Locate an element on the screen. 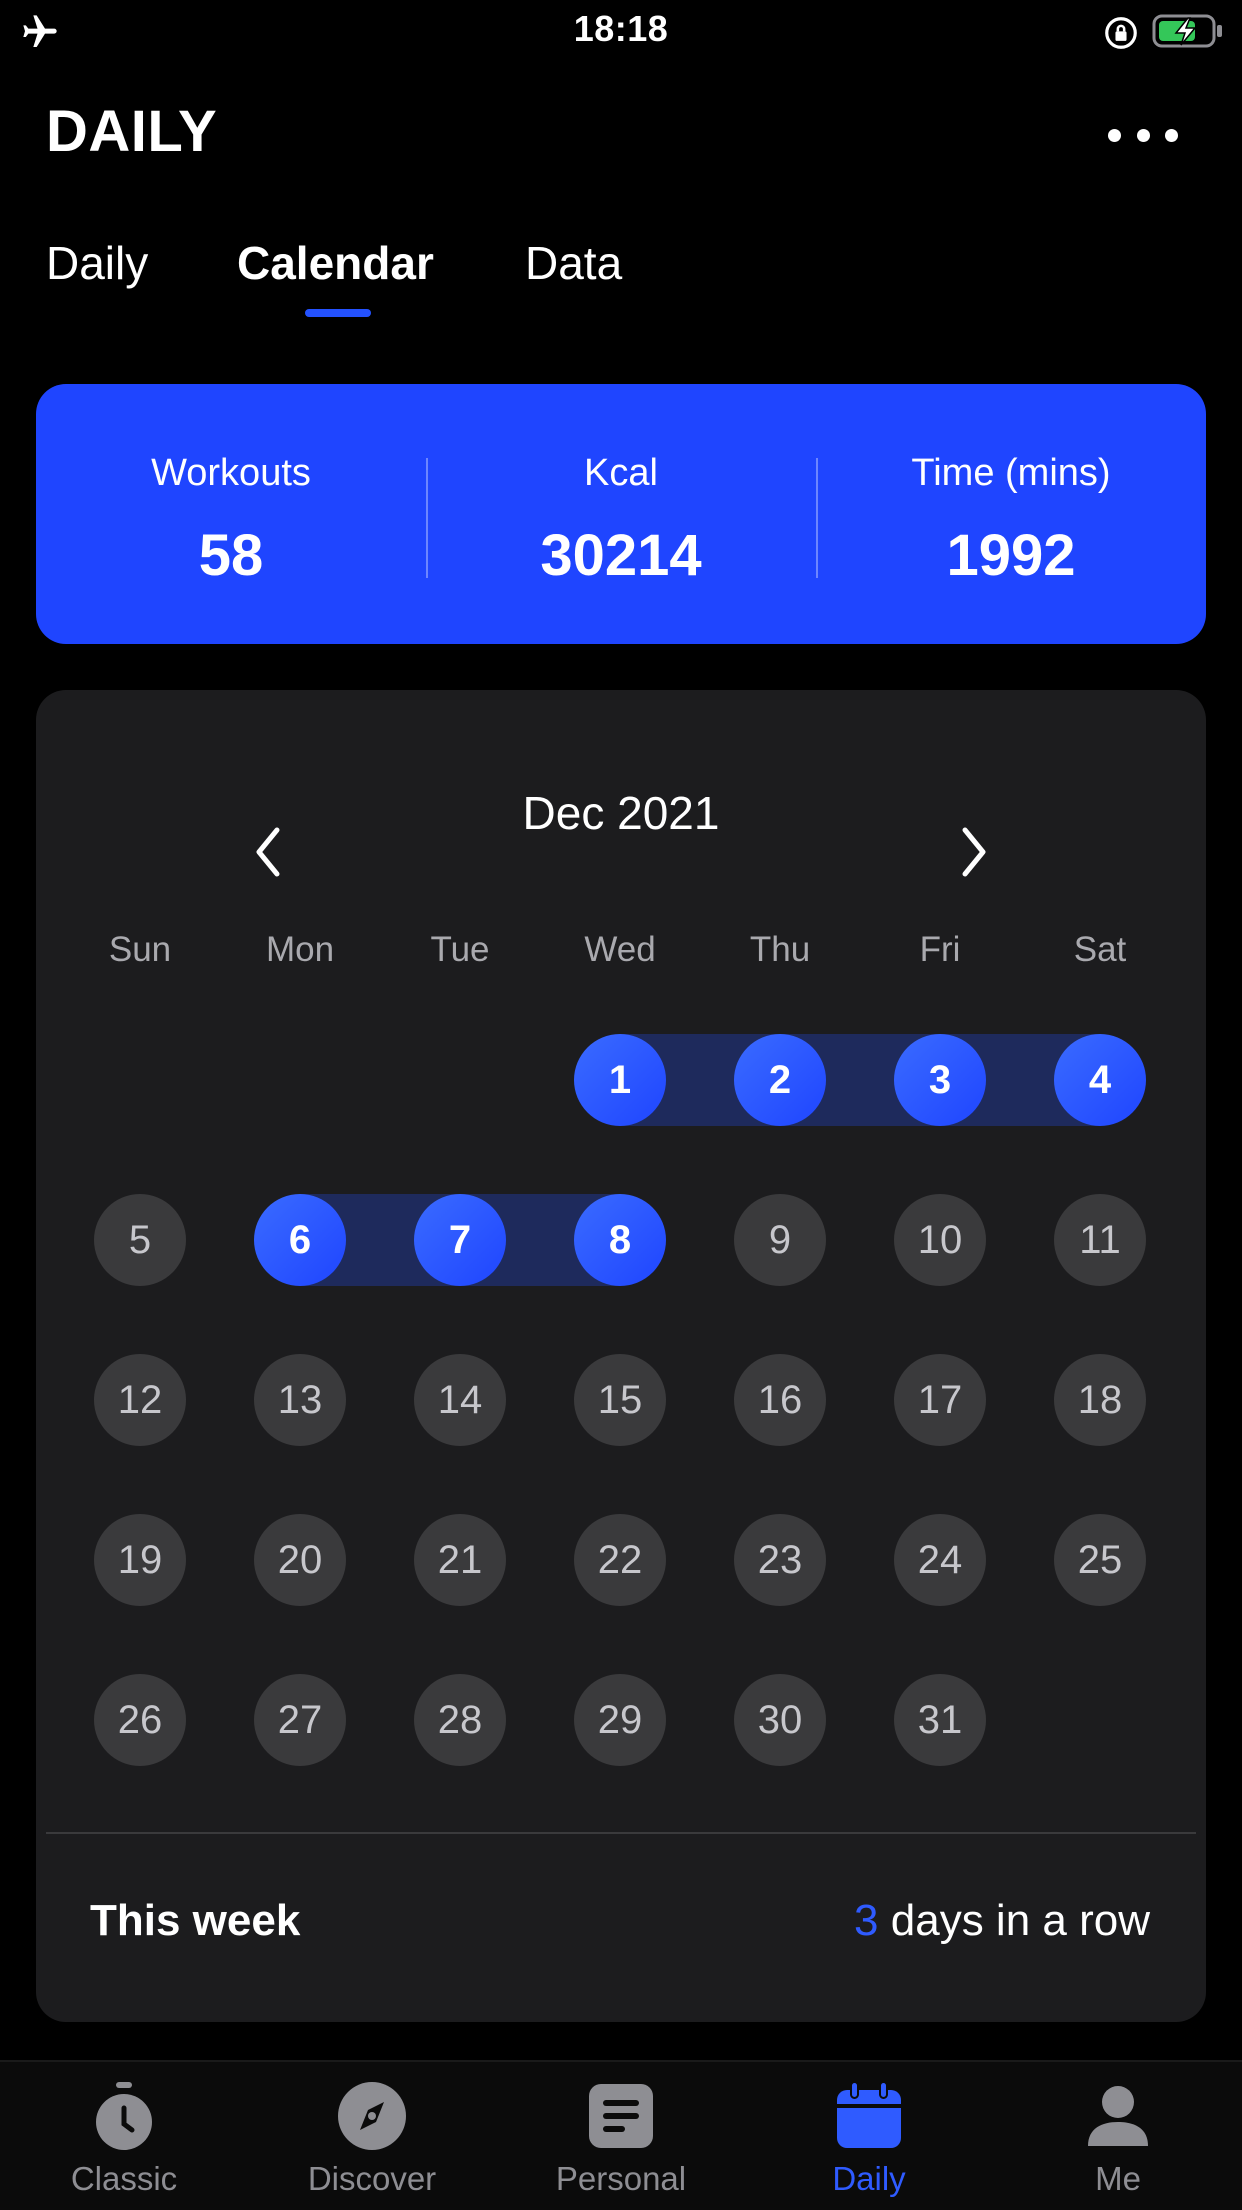 Image resolution: width=1242 pixels, height=2210 pixels. status-time: 18:18 is located at coordinates (621, 28).